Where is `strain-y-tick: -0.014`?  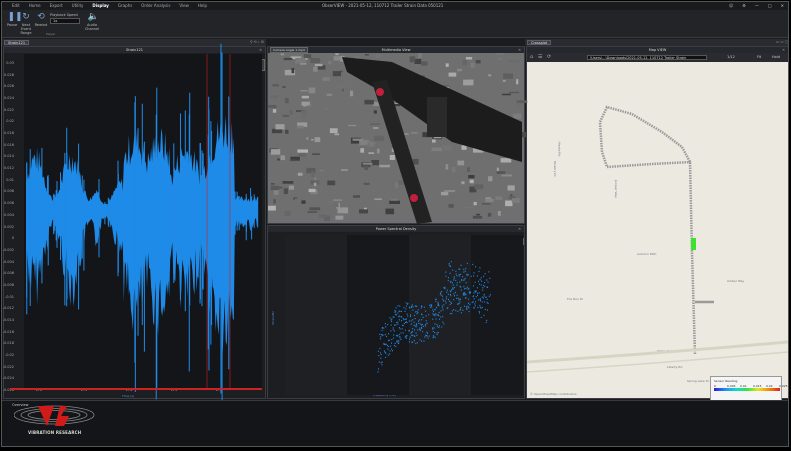
strain-y-tick: -0.014 is located at coordinates (8, 319).